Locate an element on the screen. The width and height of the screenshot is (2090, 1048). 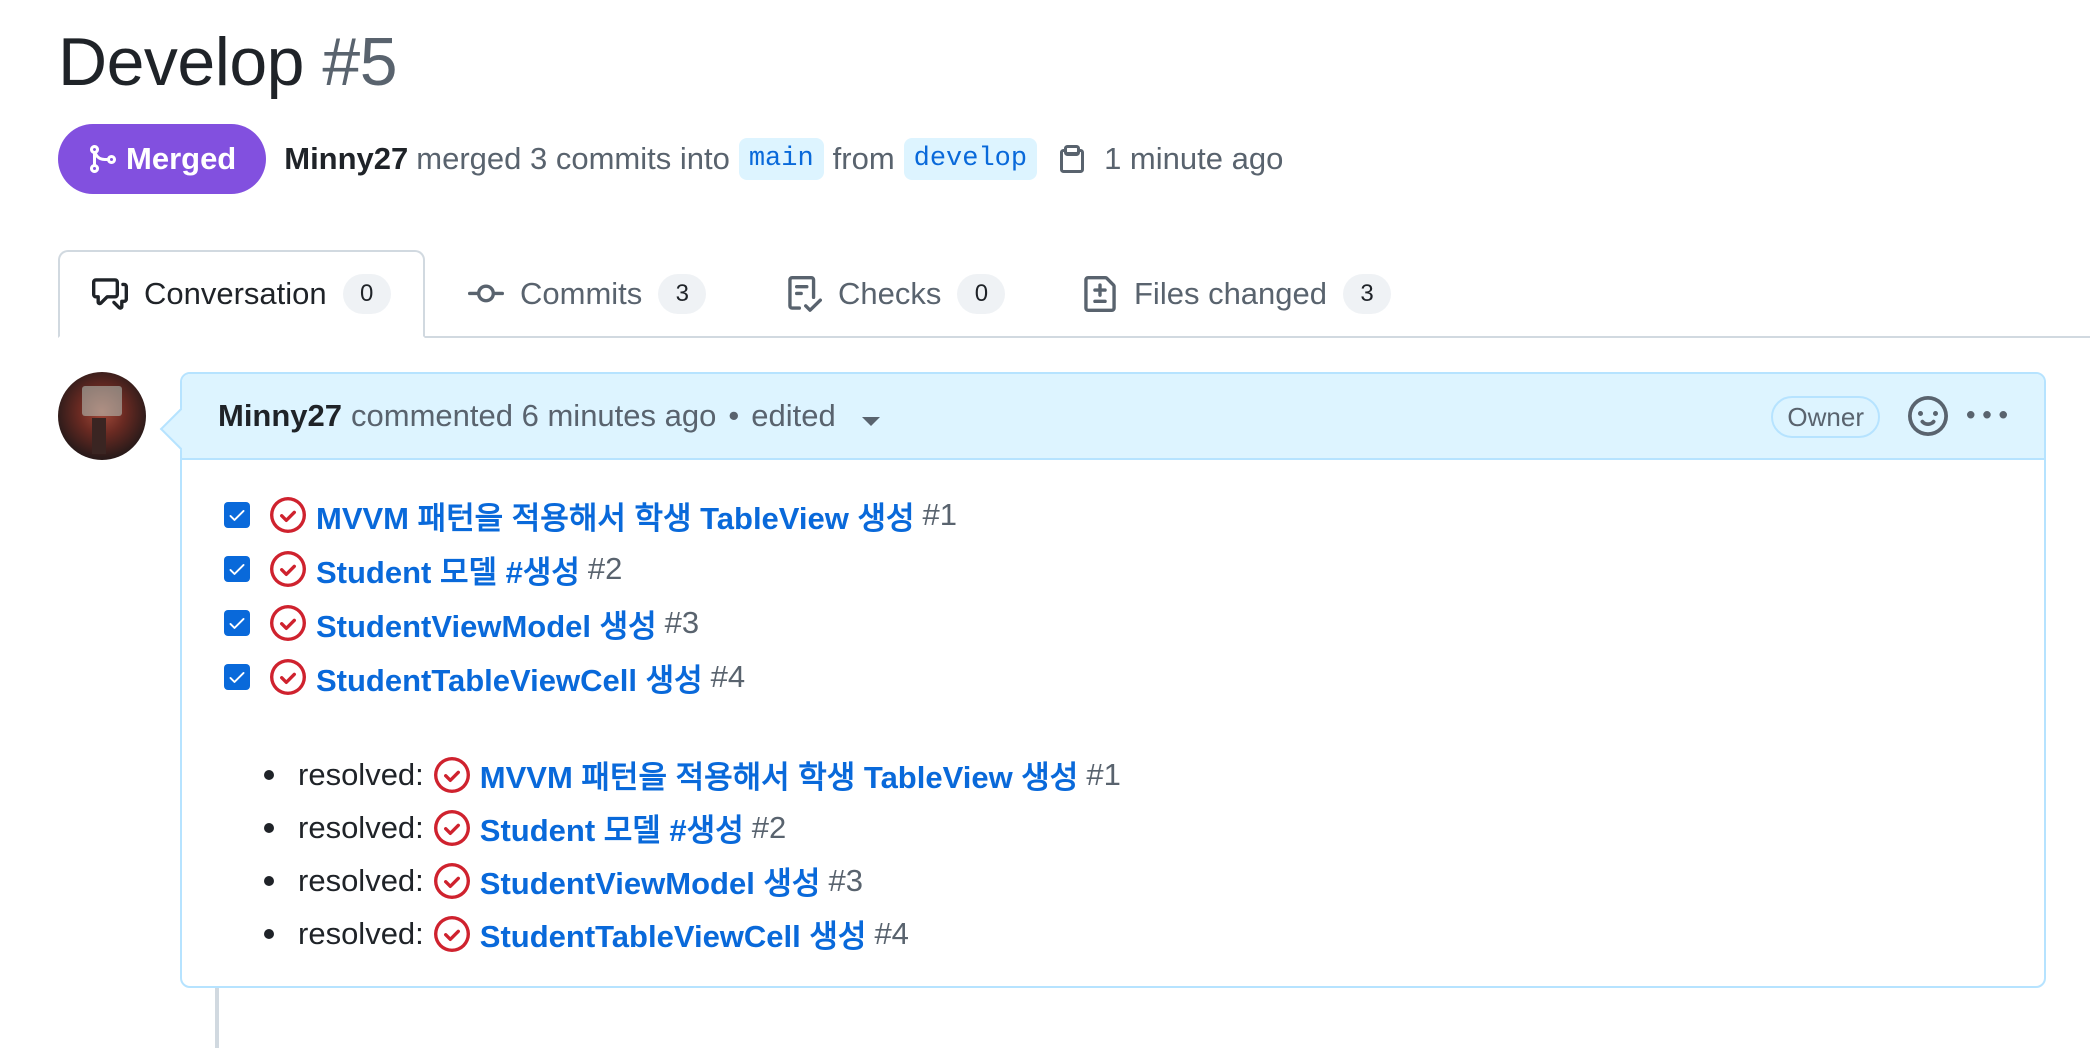
tab-commits-label: Commits is located at coordinates (581, 293).